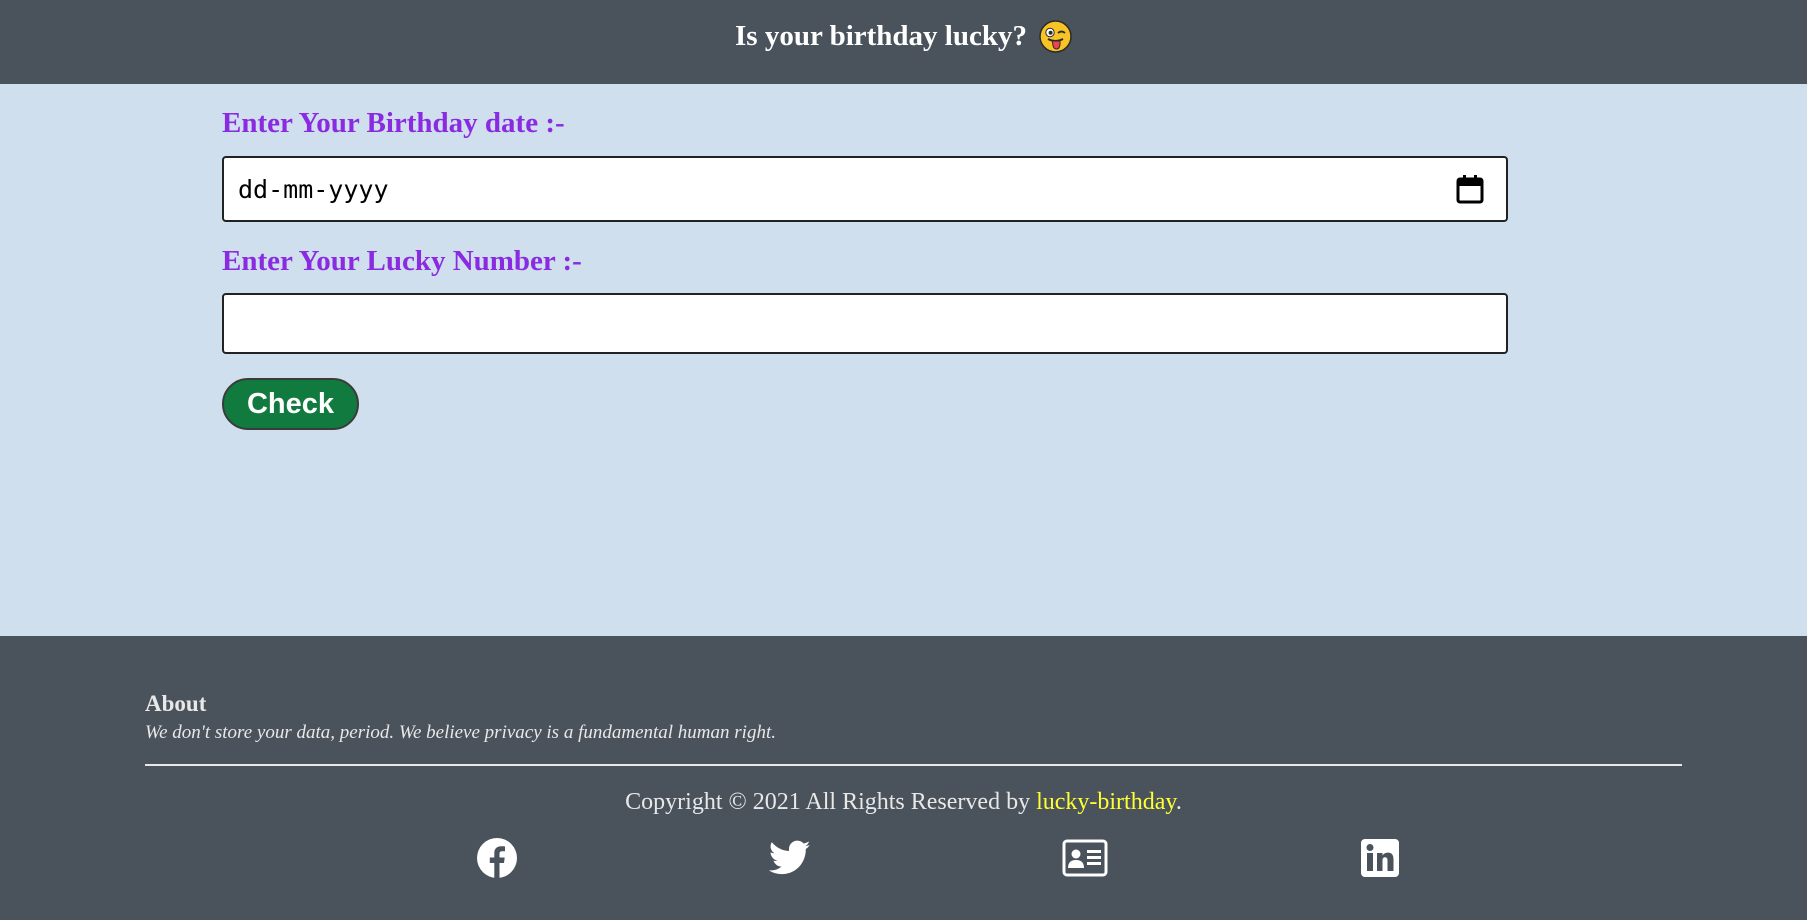 The image size is (1807, 920). Describe the element at coordinates (831, 802) in the screenshot. I see `copyright-prefix: Copyright © 2021 All Rights Reserved by` at that location.